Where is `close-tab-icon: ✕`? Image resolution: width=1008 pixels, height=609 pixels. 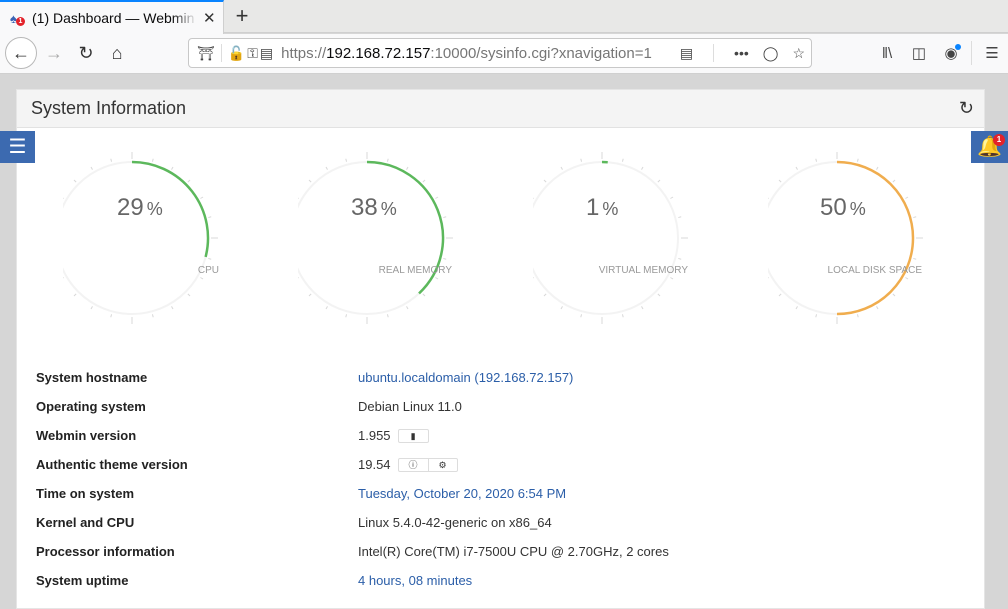
close-tab-icon: ✕ is located at coordinates (209, 18).